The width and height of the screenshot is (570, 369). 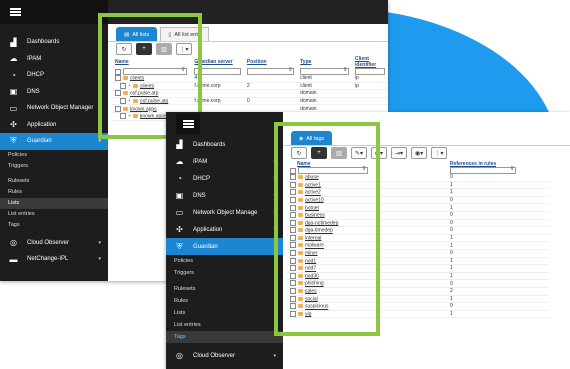 I want to click on table-row: + osf.pulse.atp f.acme.corp 0 domain, so click(x=250, y=101).